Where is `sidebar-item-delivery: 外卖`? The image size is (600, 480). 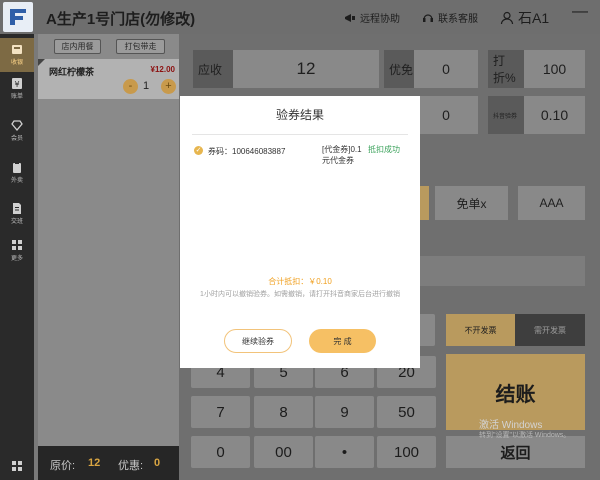
sidebar-item-delivery: 外卖 is located at coordinates (17, 173).